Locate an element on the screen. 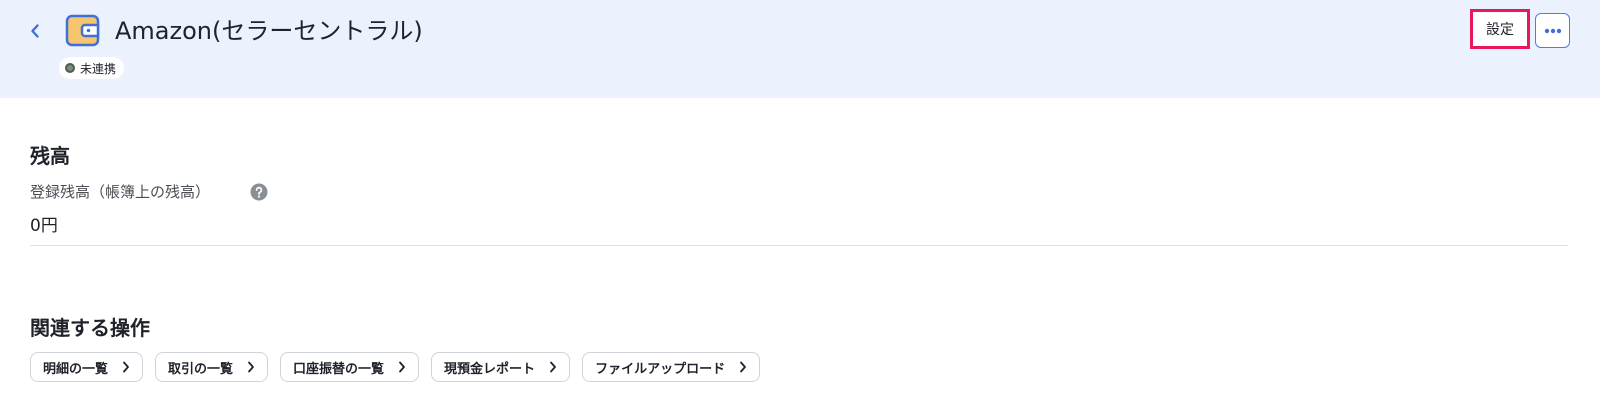 This screenshot has height=418, width=1600. chip-cash-report: 現預金レポート is located at coordinates (501, 367).